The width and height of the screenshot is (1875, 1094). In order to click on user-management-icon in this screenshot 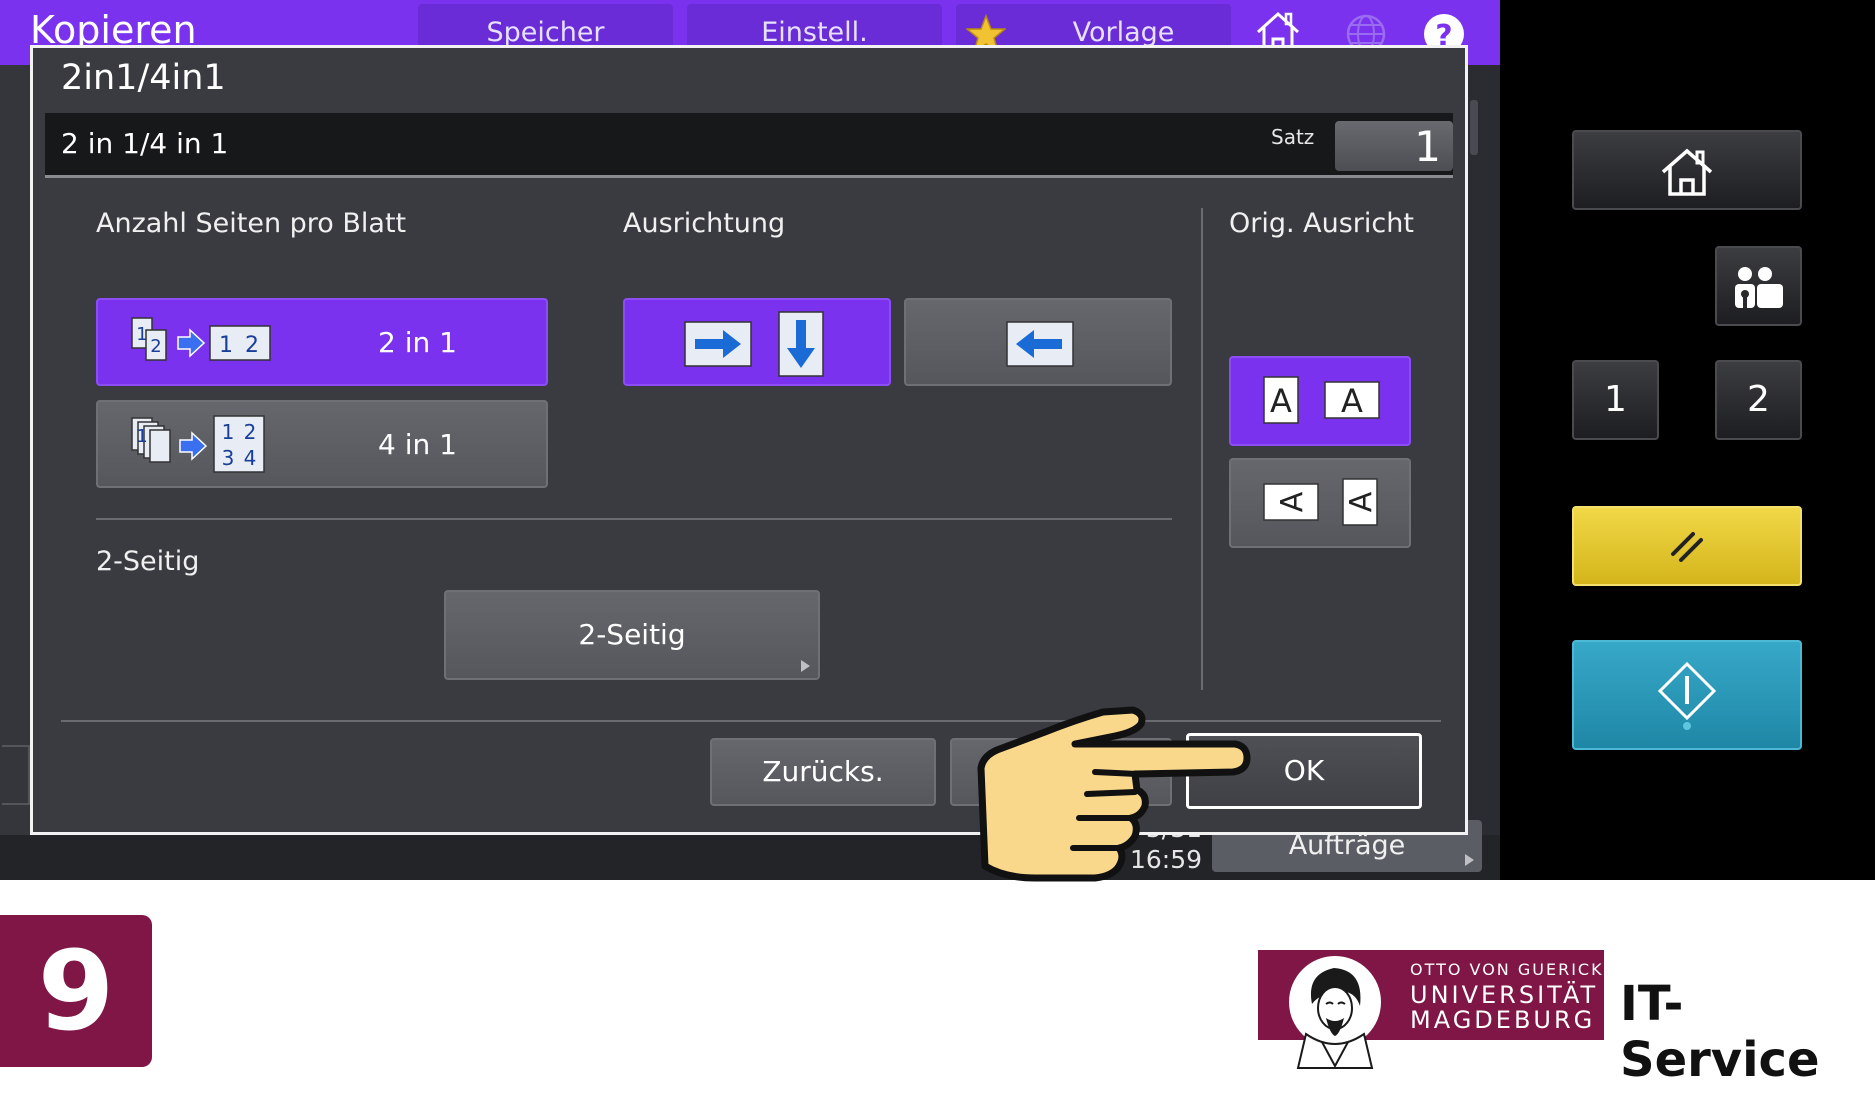, I will do `click(1758, 287)`.